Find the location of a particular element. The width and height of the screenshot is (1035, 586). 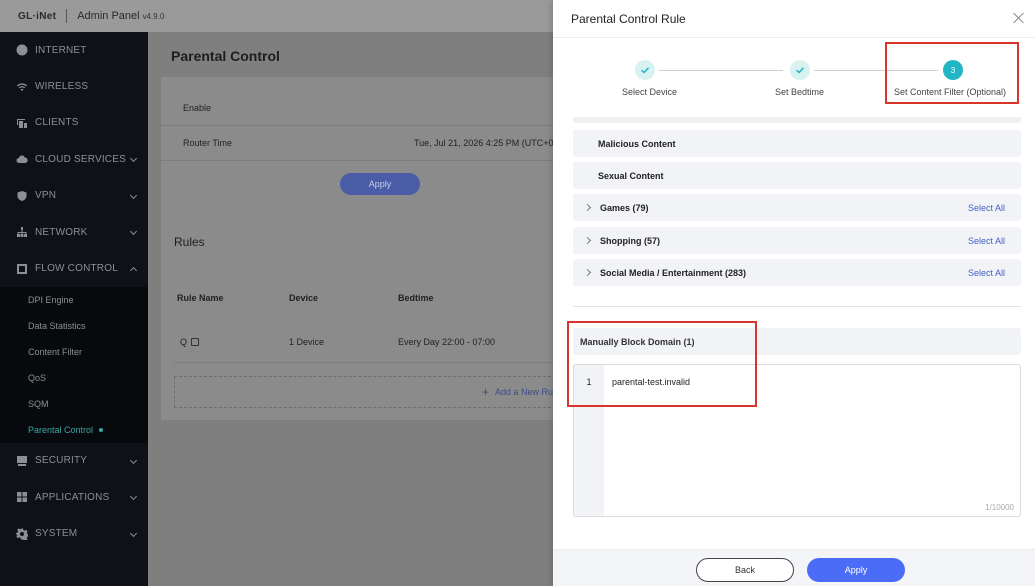

back-button: Back is located at coordinates (745, 570).